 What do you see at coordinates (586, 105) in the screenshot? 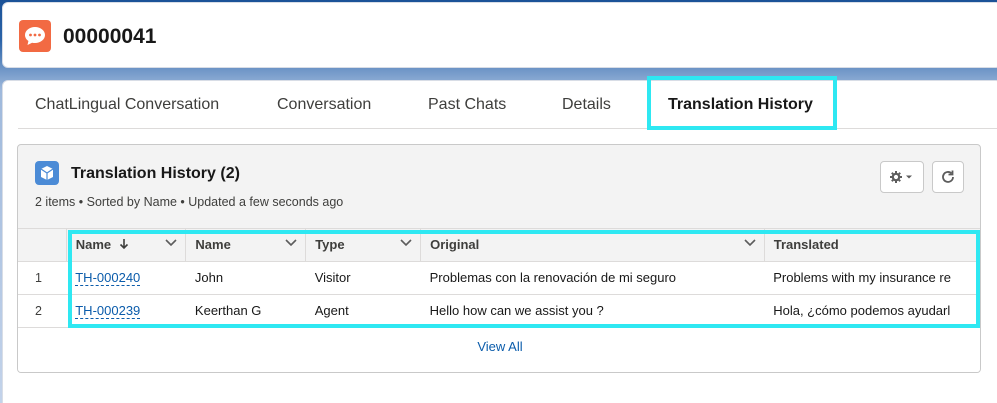
I see `tab-details: Details` at bounding box center [586, 105].